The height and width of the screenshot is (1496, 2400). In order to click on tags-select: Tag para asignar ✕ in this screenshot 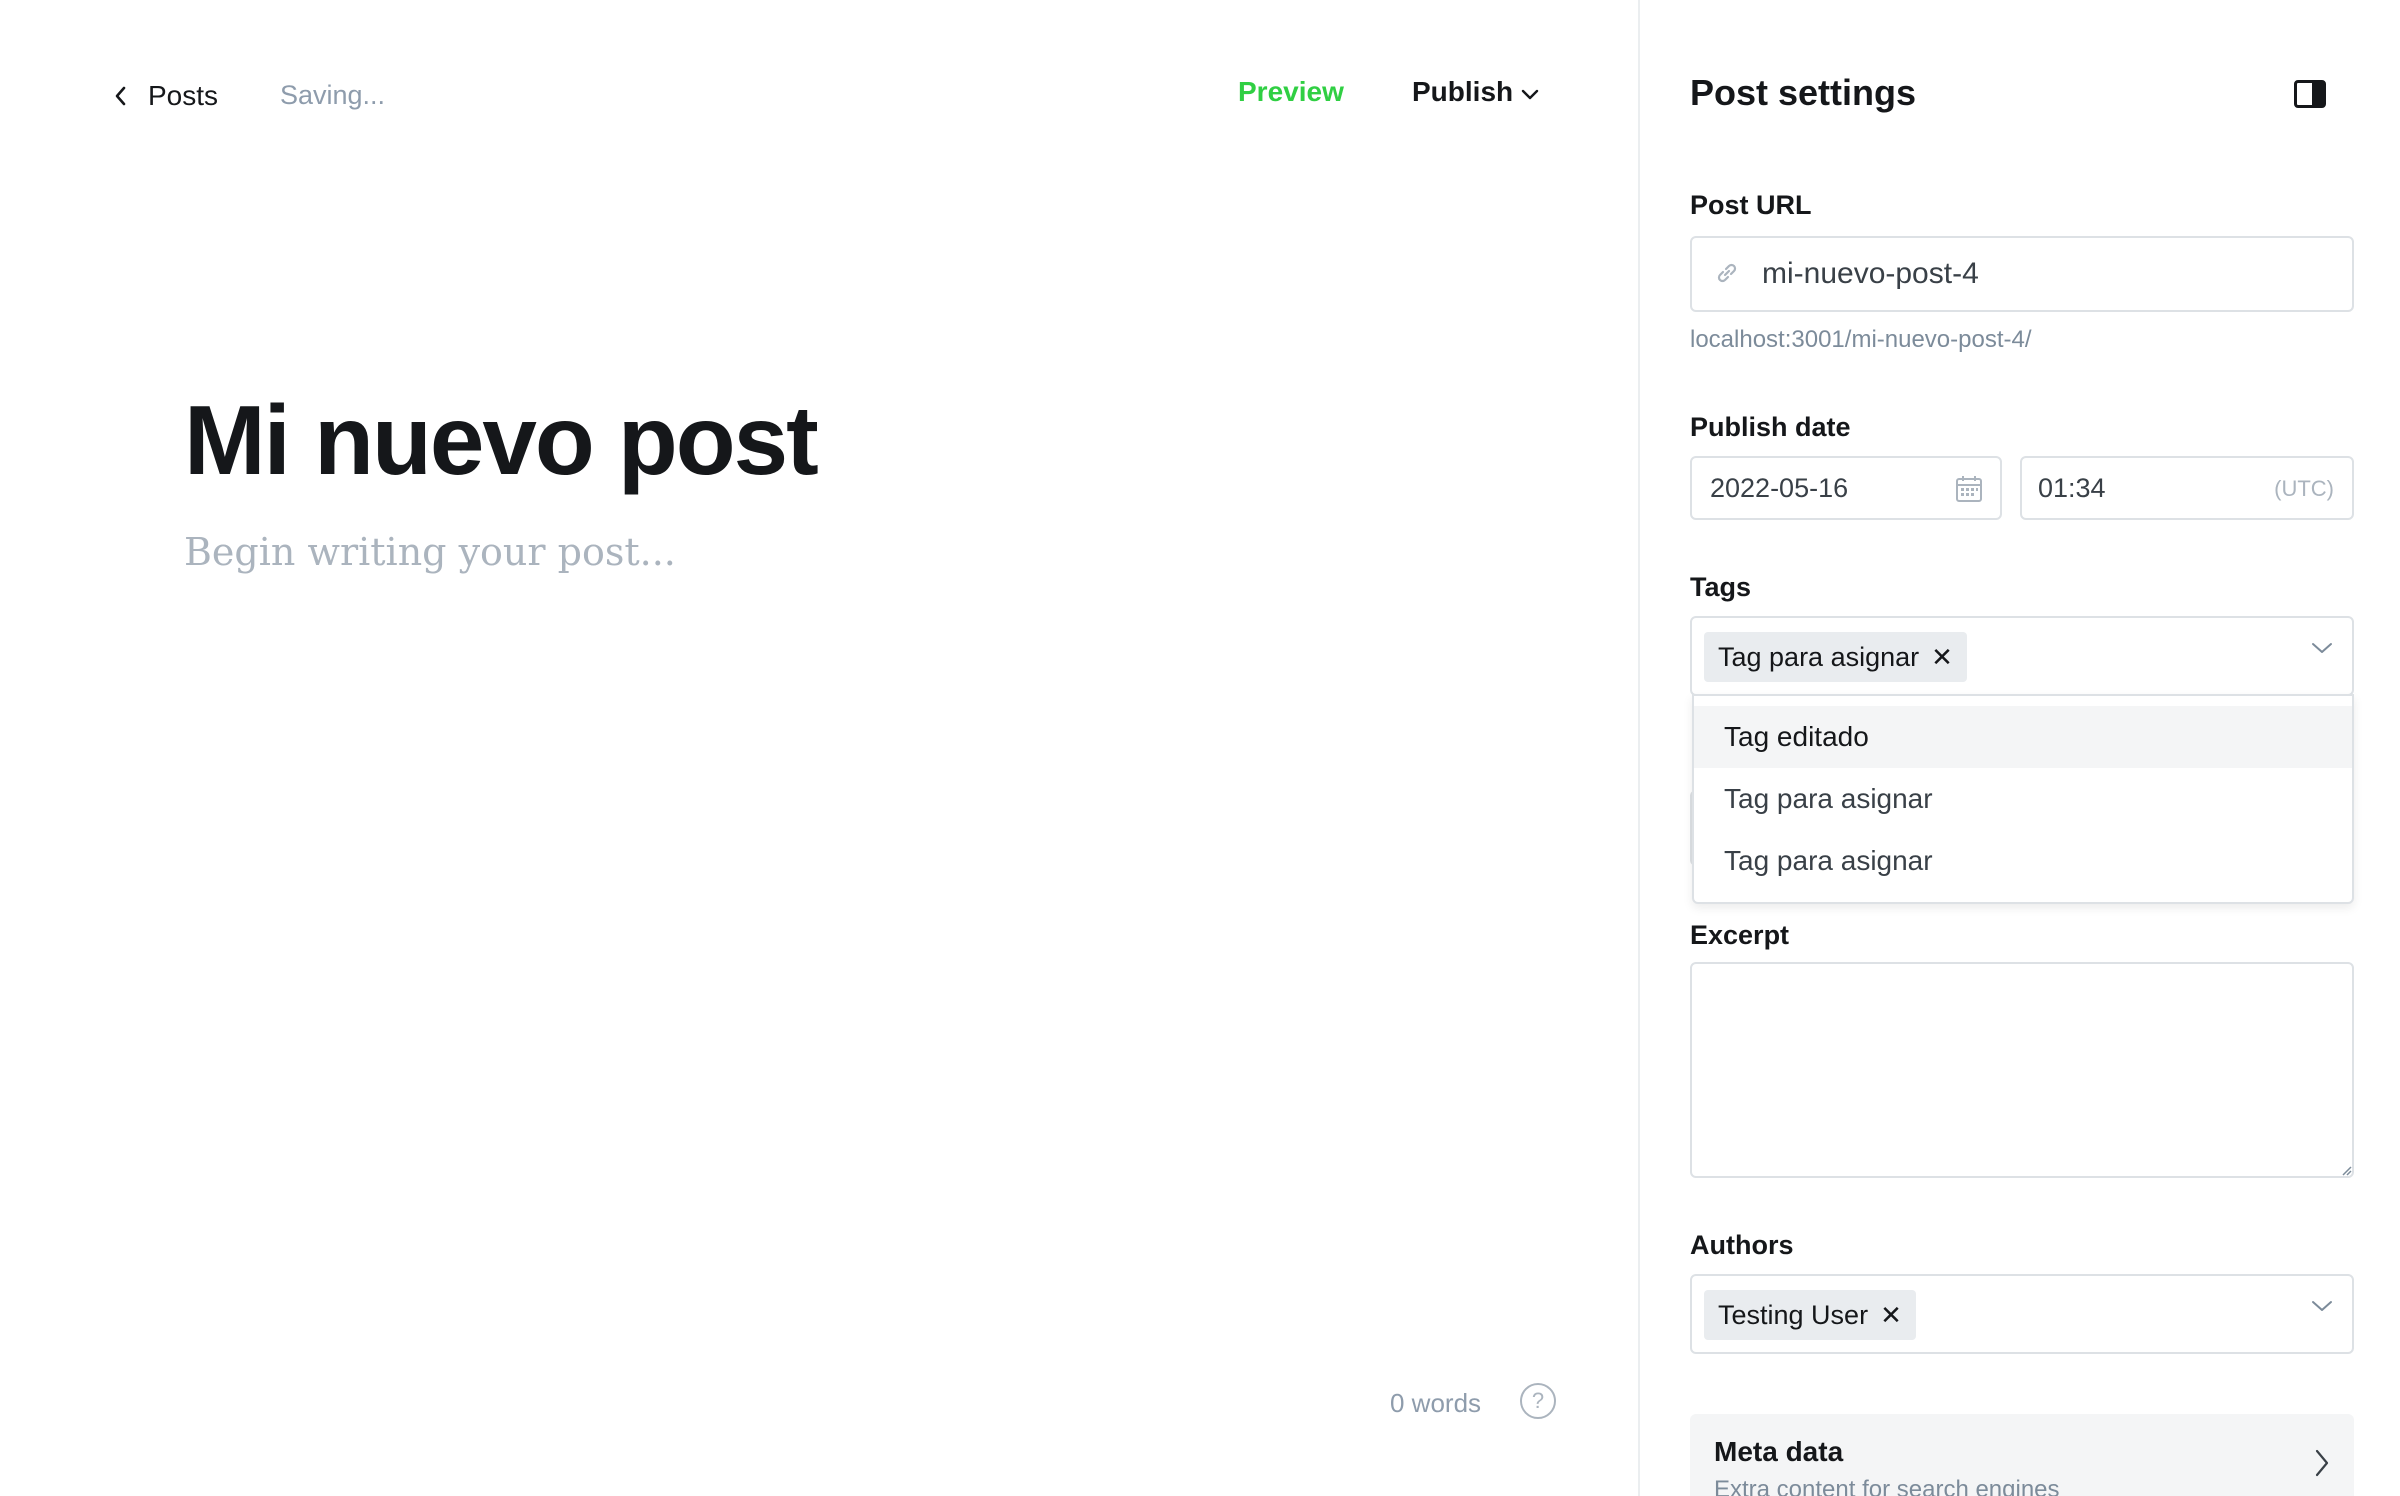, I will do `click(2022, 656)`.